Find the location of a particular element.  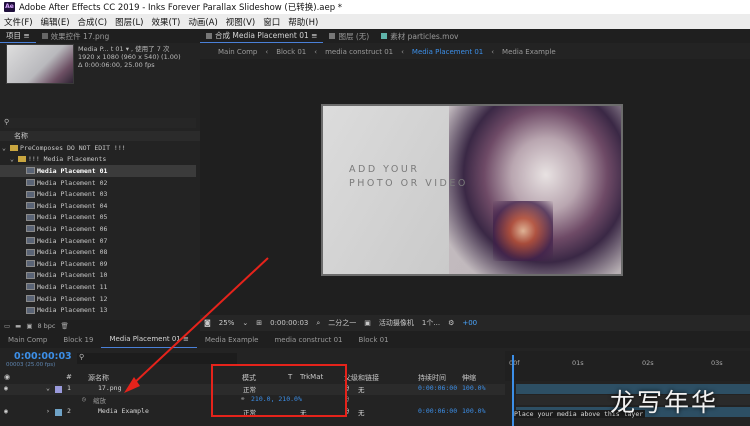

annotation-arrow is located at coordinates (196, 325).